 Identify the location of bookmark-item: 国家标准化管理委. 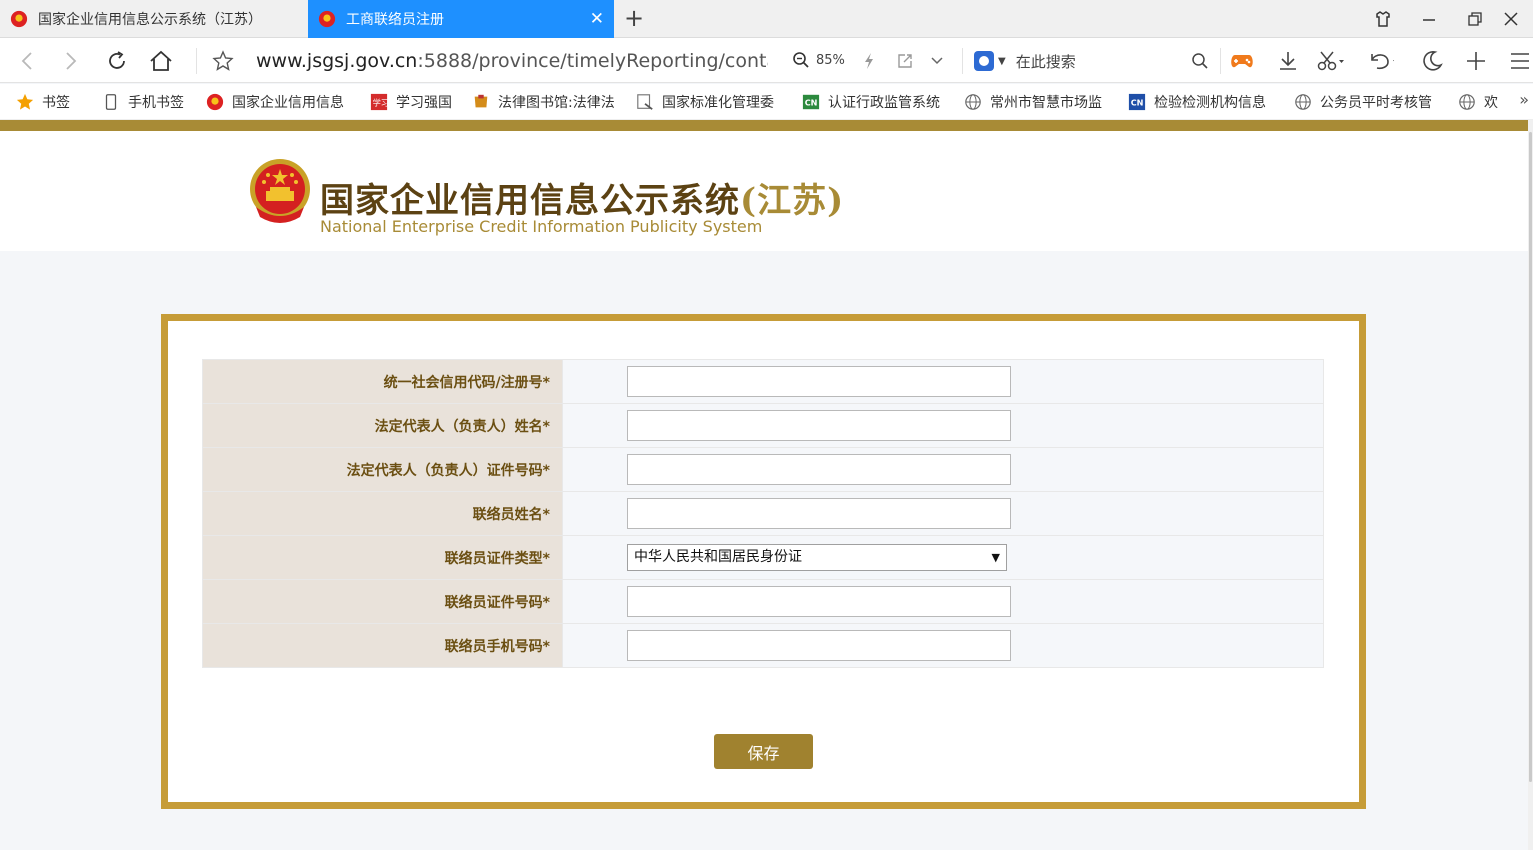
(710, 102).